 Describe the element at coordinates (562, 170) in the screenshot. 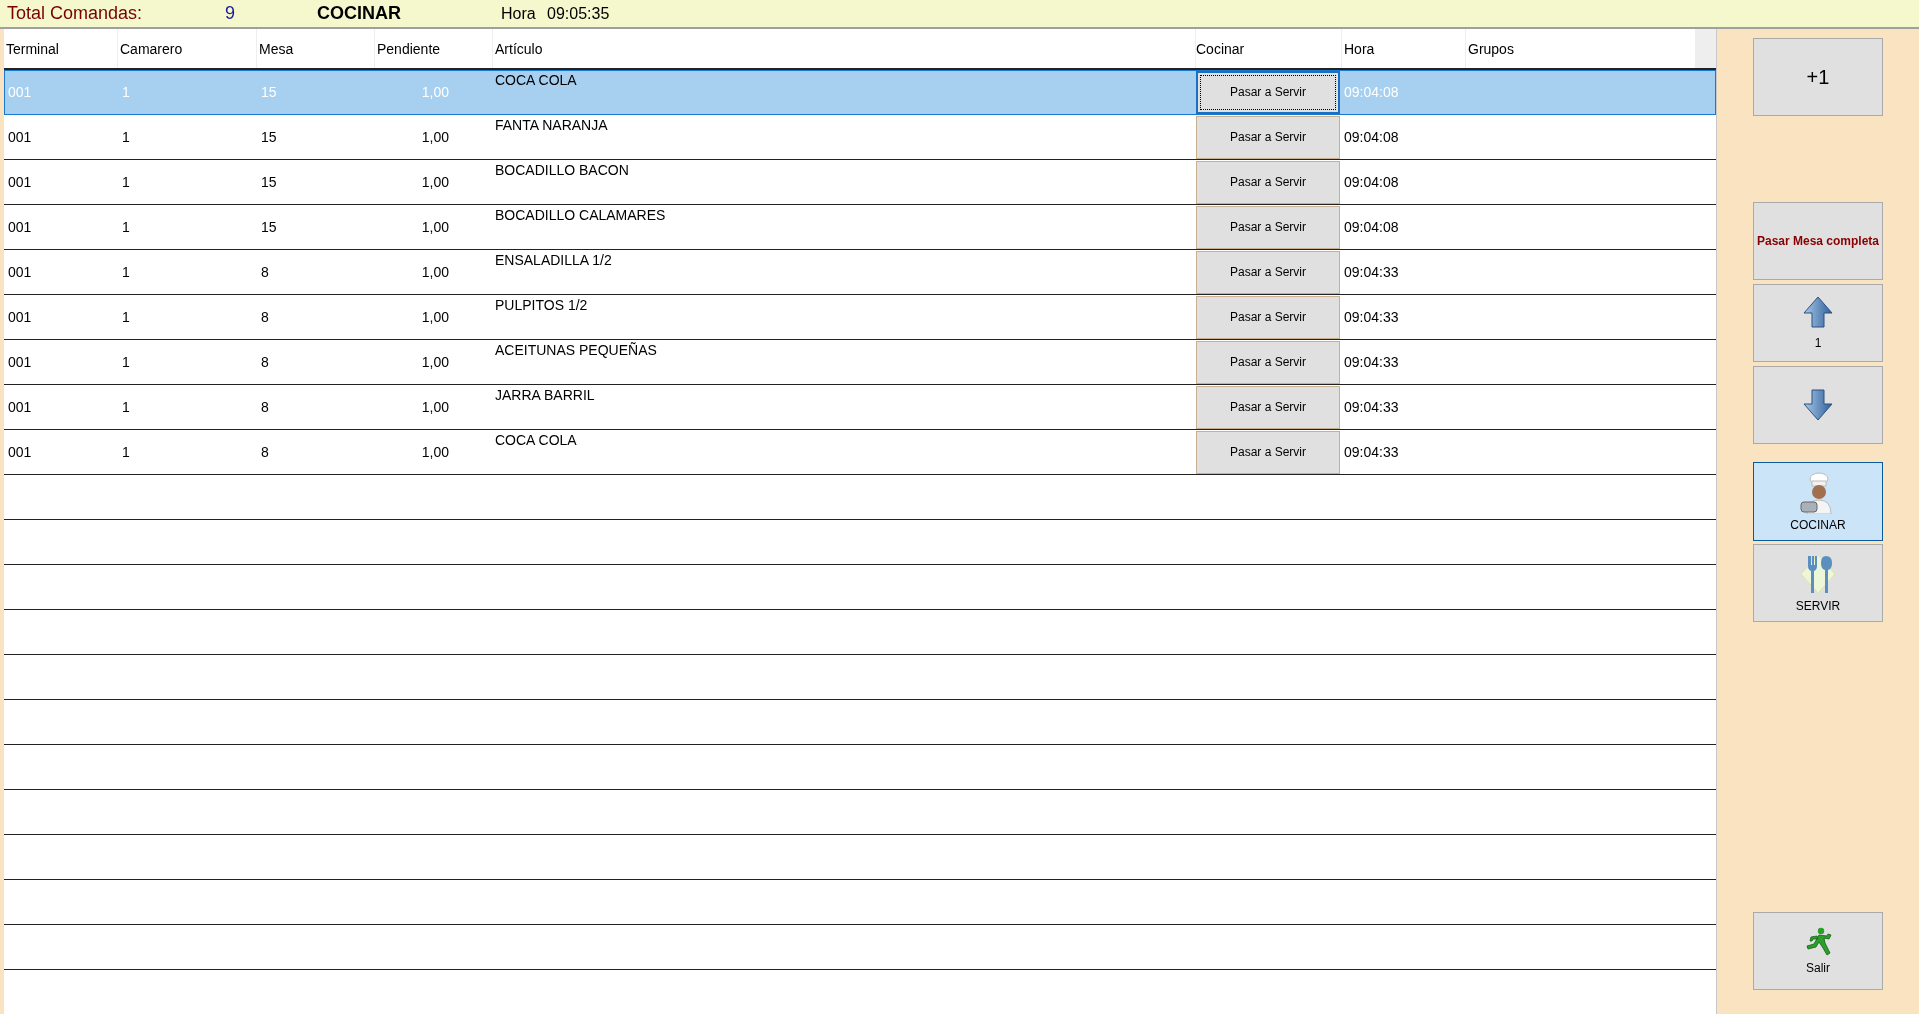

I see `table-cell: BOCADILLO BACON` at that location.